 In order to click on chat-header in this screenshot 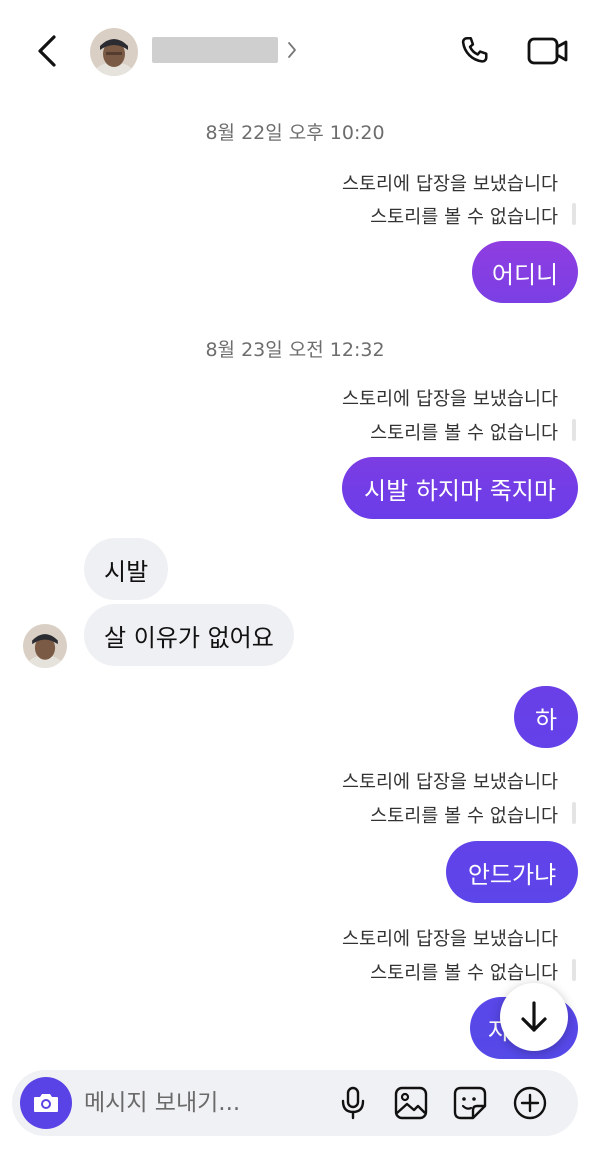, I will do `click(295, 46)`.